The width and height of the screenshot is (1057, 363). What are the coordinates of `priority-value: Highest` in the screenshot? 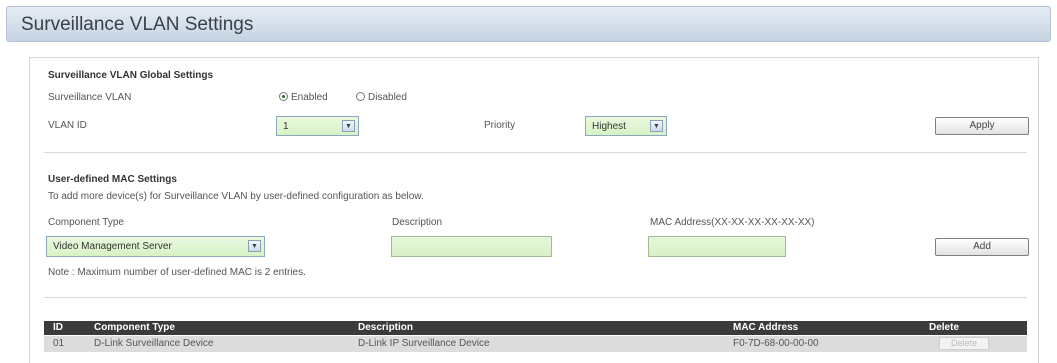 It's located at (609, 126).